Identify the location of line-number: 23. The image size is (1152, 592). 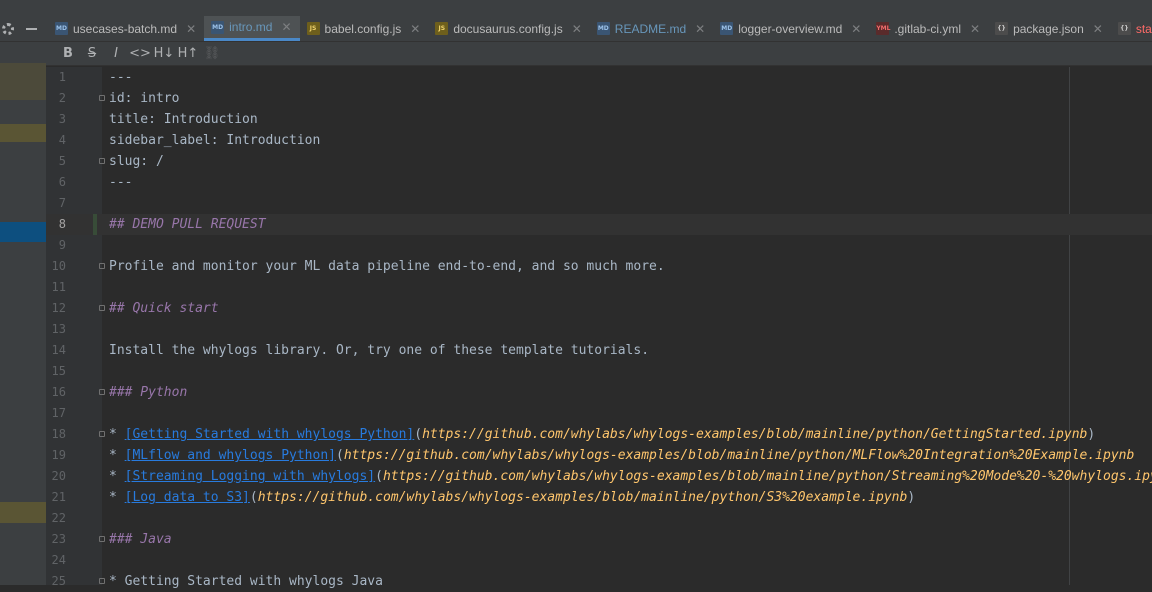
(58, 539).